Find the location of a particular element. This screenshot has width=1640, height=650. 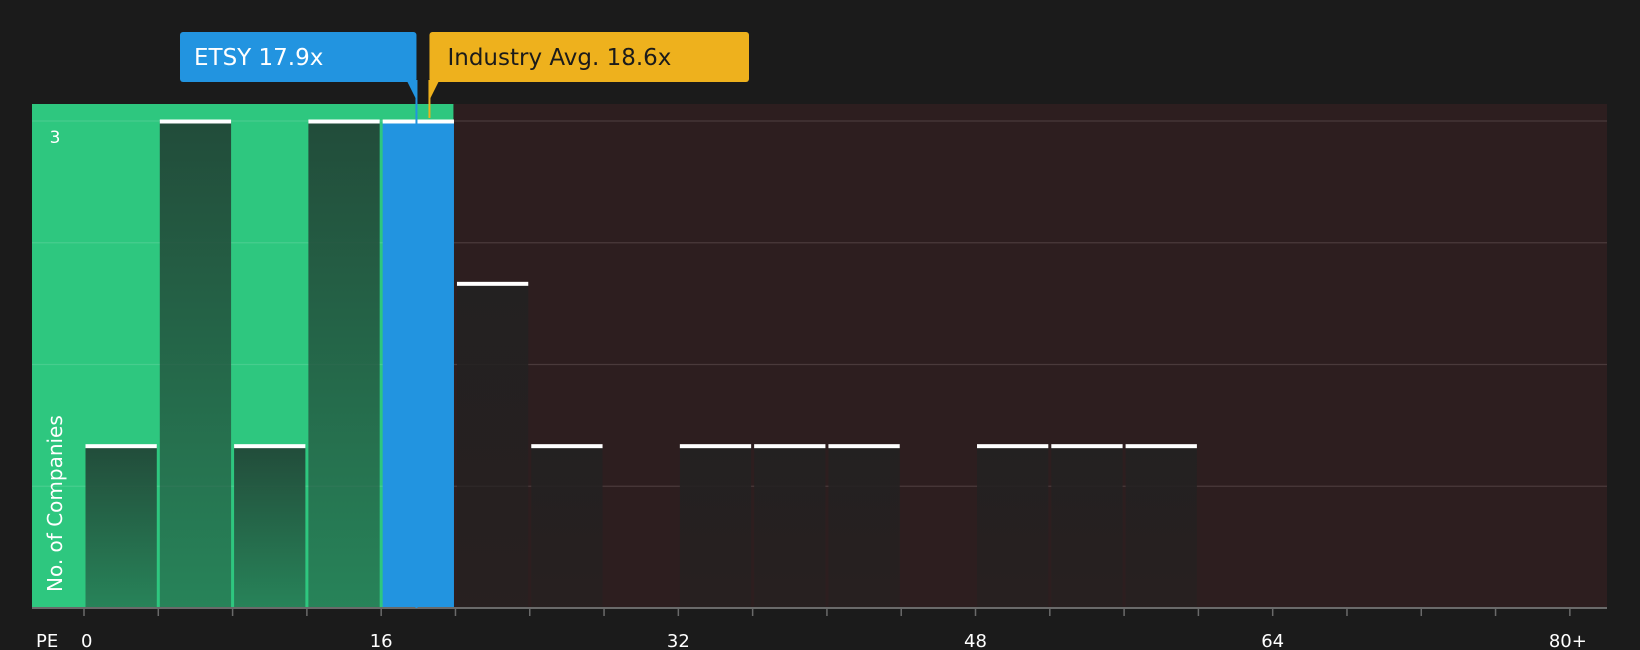

x-tick-label: 64 is located at coordinates (1272, 640).